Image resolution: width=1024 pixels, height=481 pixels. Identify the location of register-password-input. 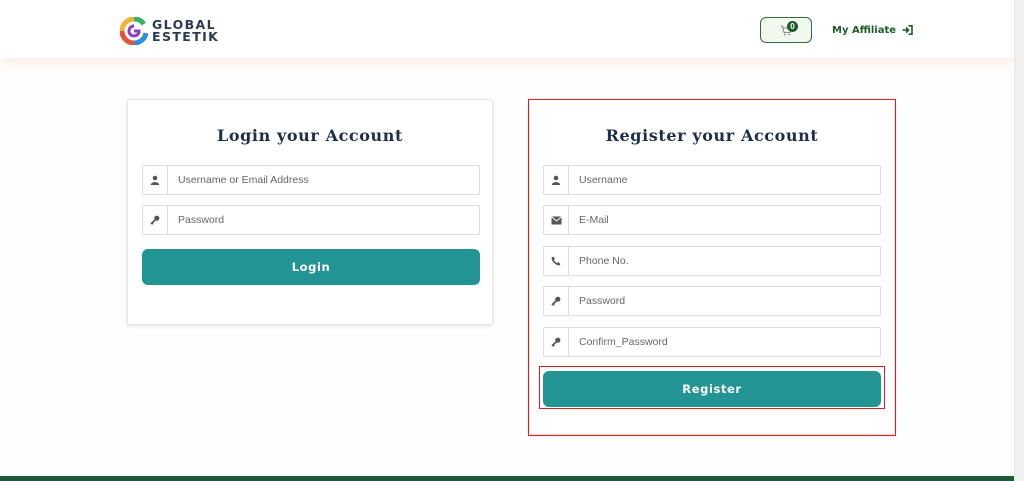
(724, 301).